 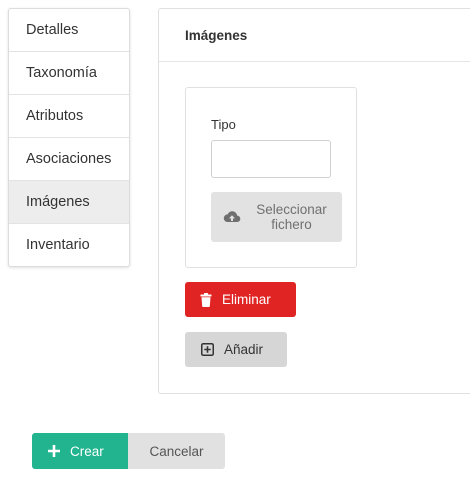 What do you see at coordinates (314, 35) in the screenshot?
I see `panel-title: Imágenes` at bounding box center [314, 35].